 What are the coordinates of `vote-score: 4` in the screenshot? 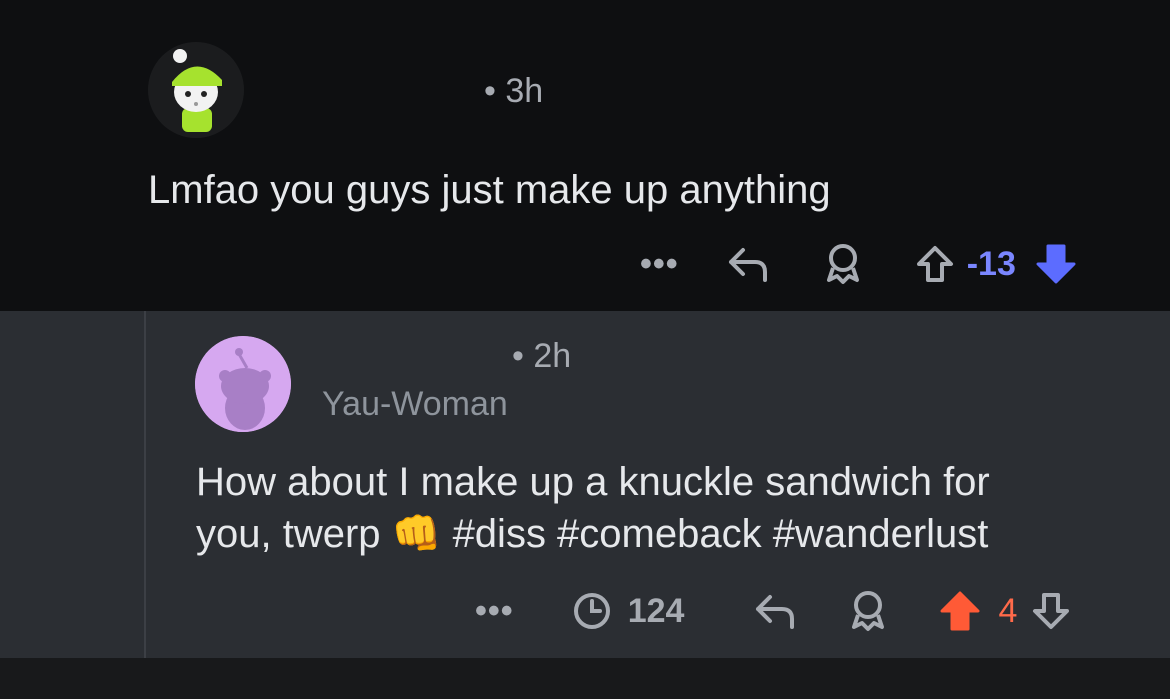 It's located at (1008, 610).